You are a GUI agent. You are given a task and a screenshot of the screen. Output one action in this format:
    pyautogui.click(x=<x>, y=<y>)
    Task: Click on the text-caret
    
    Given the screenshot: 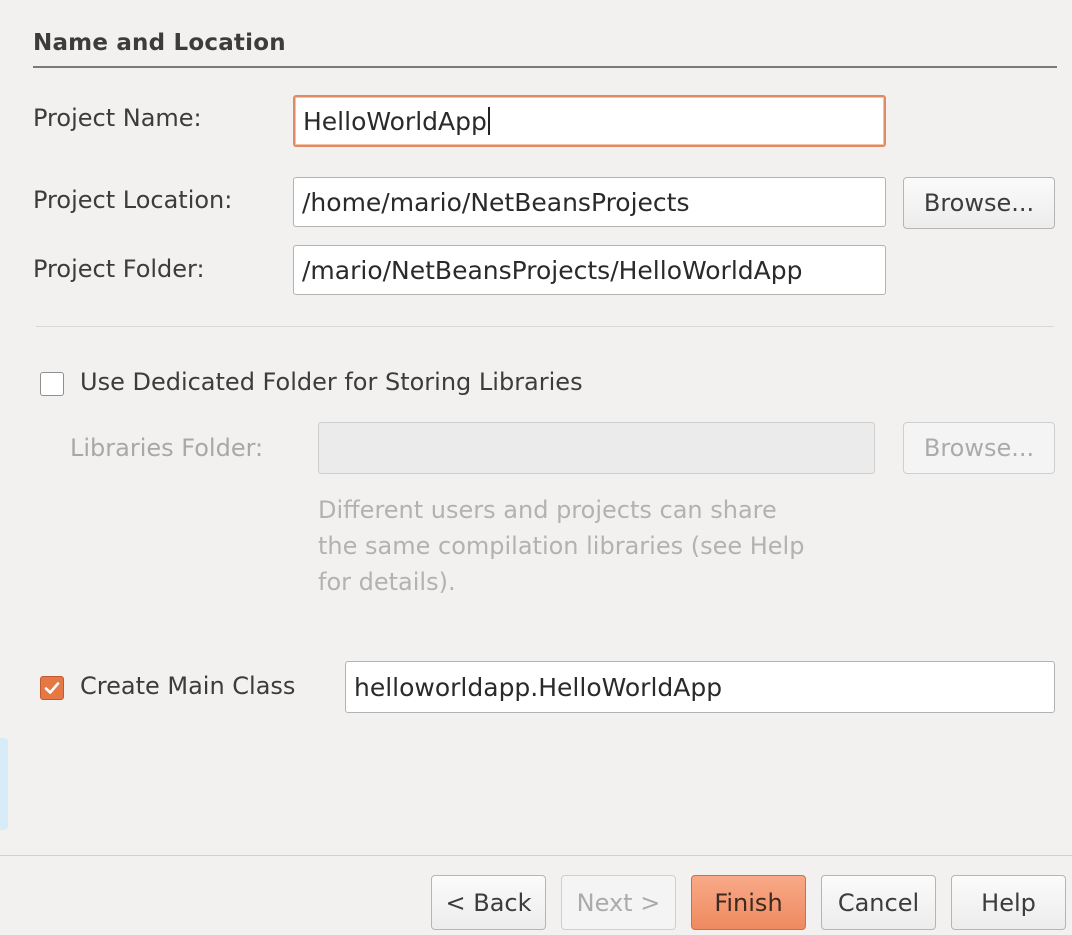 What is the action you would take?
    pyautogui.click(x=488, y=121)
    